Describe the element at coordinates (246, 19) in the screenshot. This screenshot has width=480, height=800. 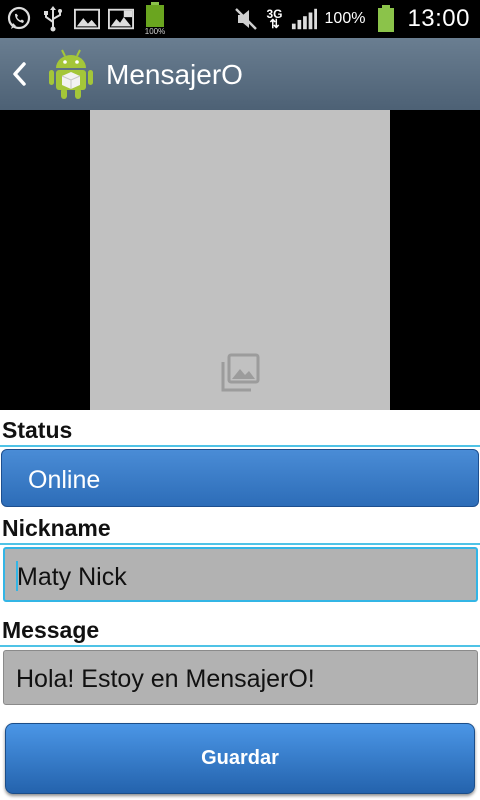
I see `mute-icon` at that location.